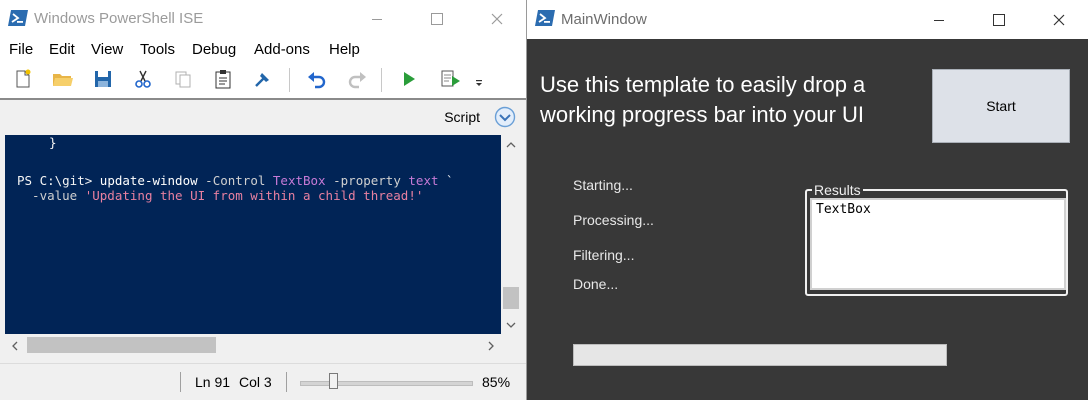  I want to click on code-argument: TextBox, so click(299, 180).